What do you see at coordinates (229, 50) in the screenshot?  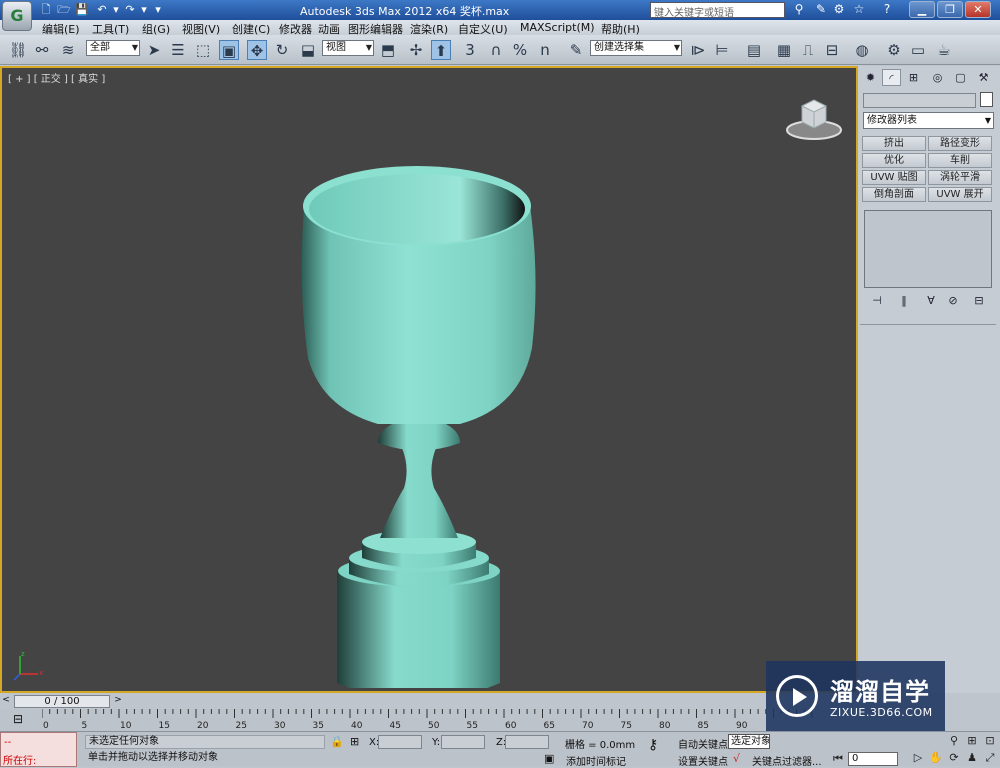 I see `window-crossing-icon: ▣` at bounding box center [229, 50].